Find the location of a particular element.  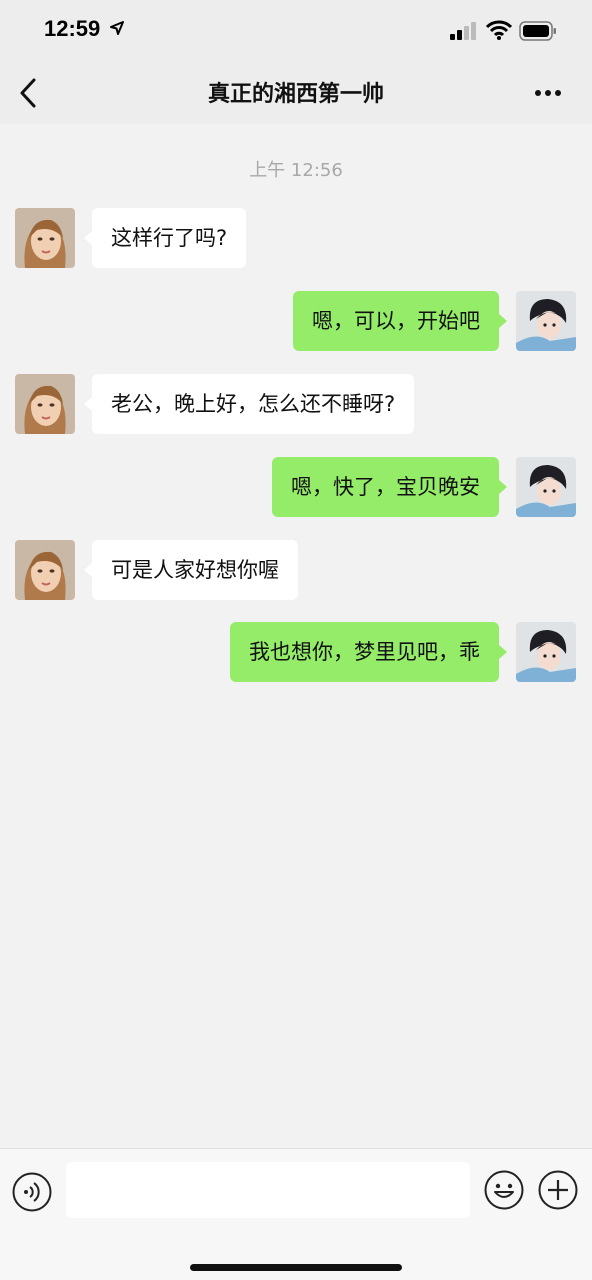

chat-title: 真正的湘西第一帅 is located at coordinates (295, 94).